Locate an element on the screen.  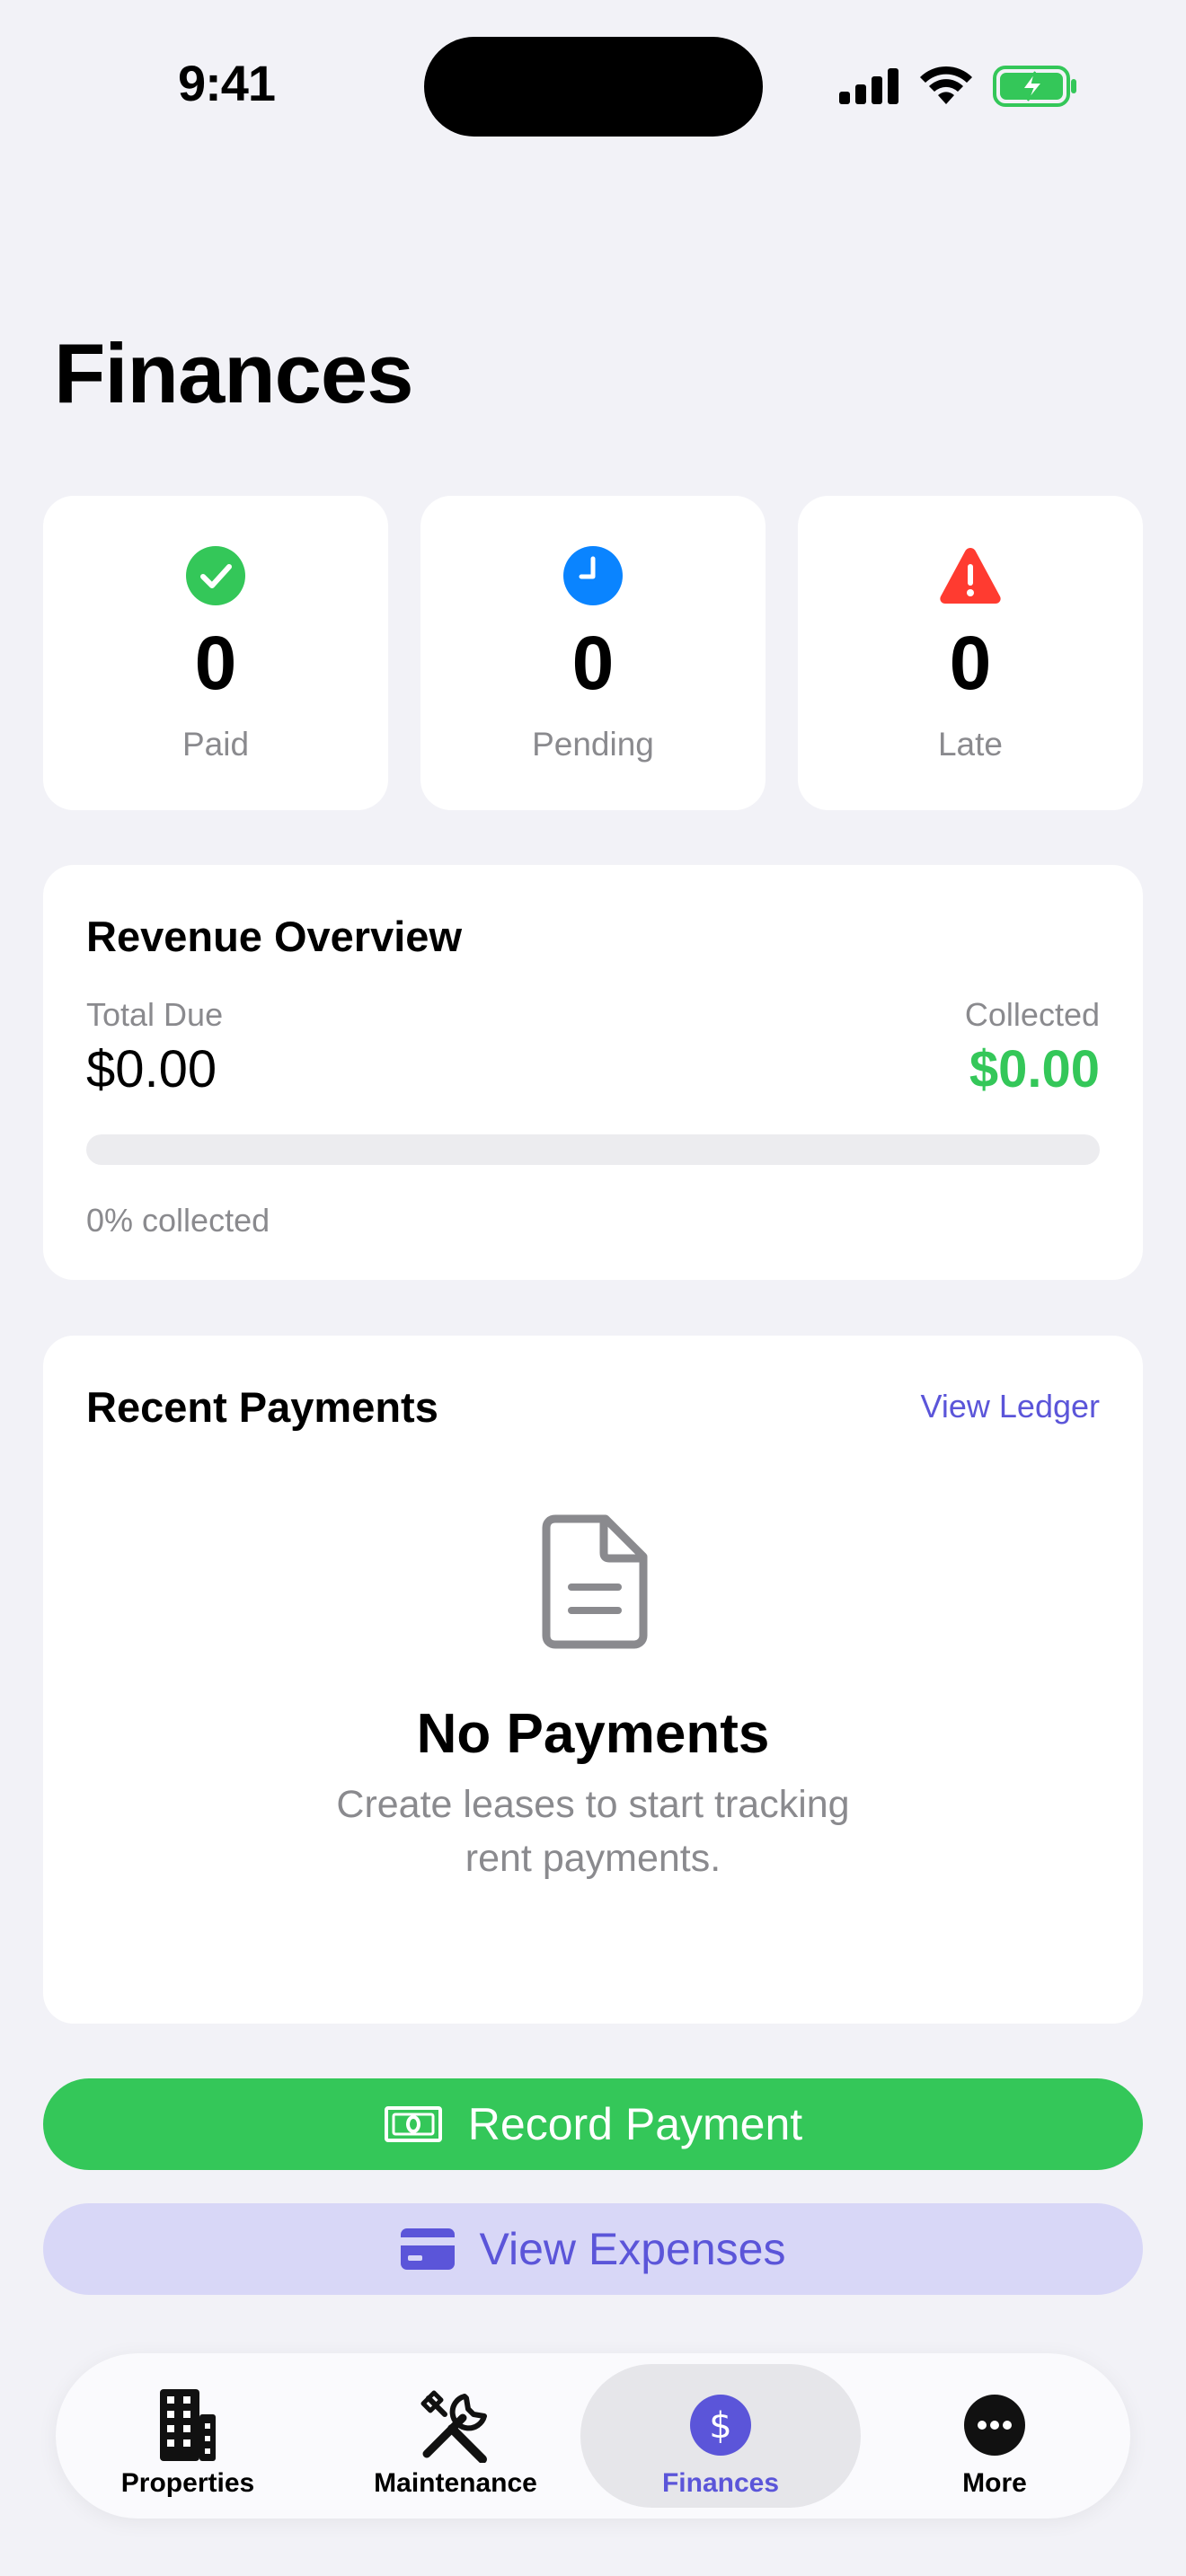
battery-icon is located at coordinates (1034, 86).